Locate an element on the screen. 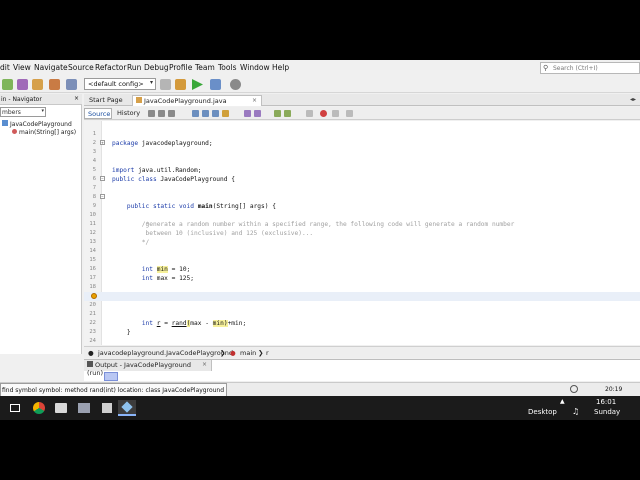 The image size is (640, 480). history-tab: History is located at coordinates (128, 113).